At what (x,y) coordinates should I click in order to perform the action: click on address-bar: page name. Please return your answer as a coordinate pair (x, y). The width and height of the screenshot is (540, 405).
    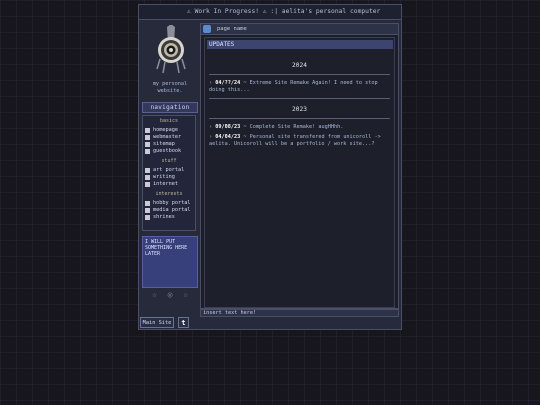
    Looking at the image, I should click on (299, 29).